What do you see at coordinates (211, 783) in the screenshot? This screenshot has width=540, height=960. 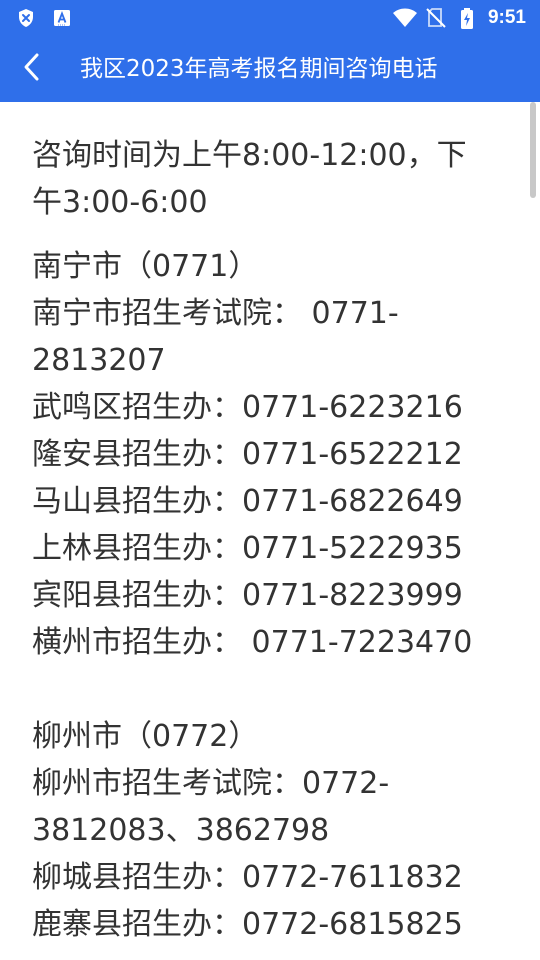 I see `contact-line: 柳州市招生考试院：0772-` at bounding box center [211, 783].